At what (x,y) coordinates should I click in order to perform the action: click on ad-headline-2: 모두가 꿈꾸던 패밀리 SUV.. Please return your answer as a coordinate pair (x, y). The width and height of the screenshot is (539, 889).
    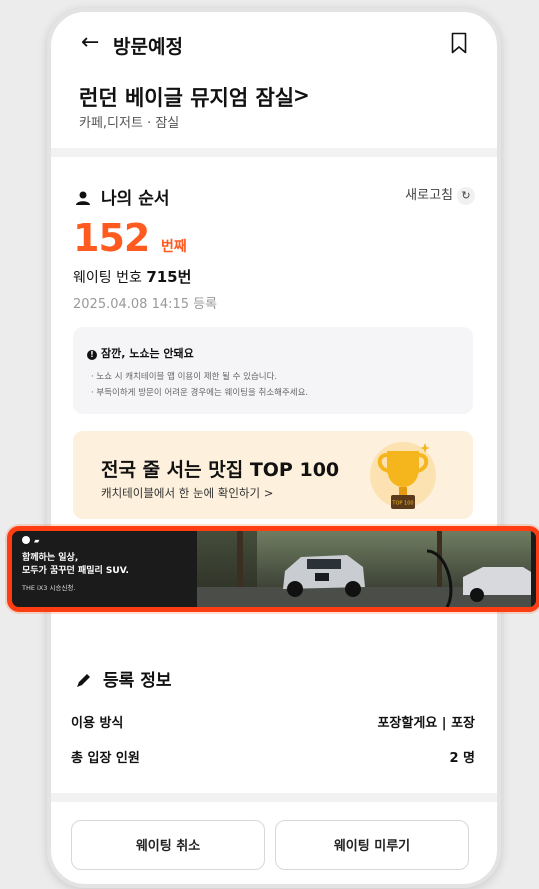
    Looking at the image, I should click on (75, 571).